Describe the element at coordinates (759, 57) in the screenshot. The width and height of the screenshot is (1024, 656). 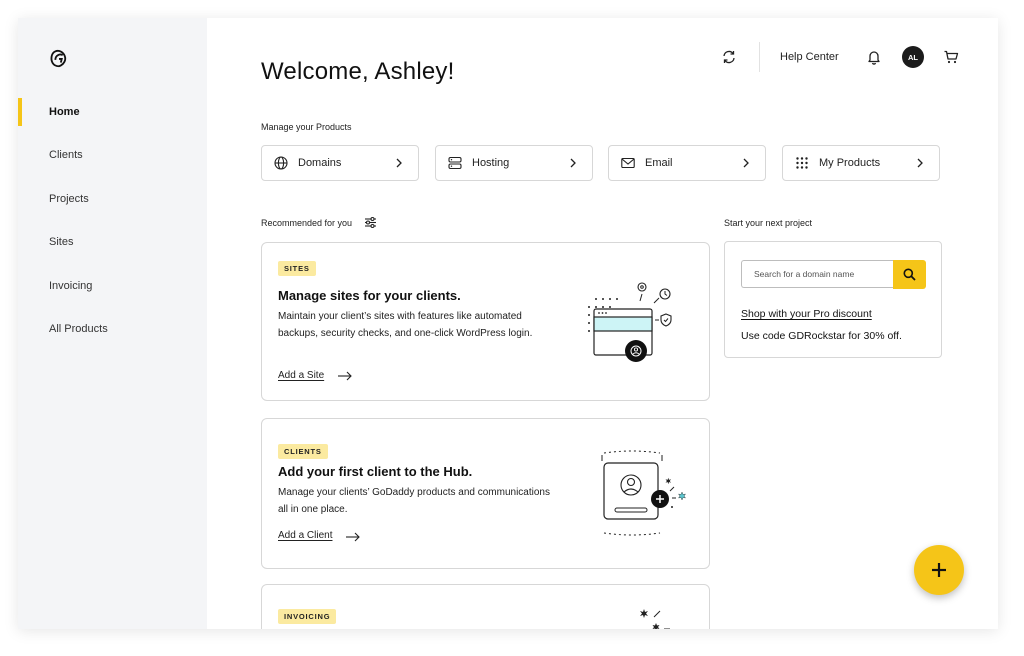
I see `topbar-divider` at that location.